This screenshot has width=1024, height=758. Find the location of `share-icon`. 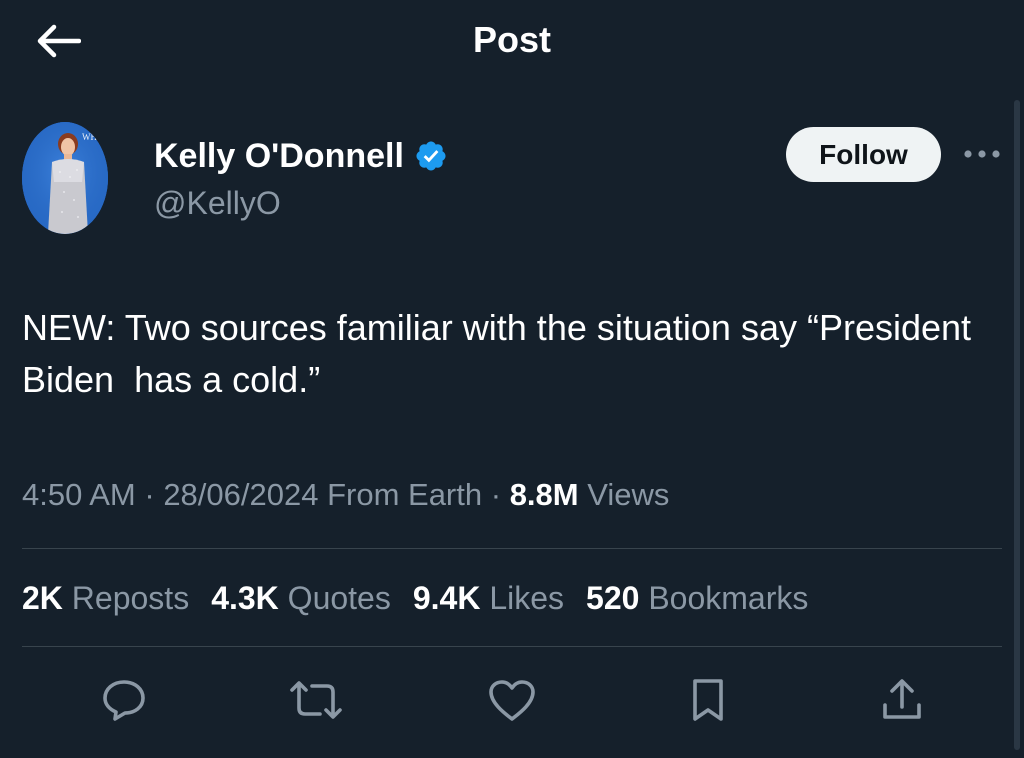

share-icon is located at coordinates (902, 699).